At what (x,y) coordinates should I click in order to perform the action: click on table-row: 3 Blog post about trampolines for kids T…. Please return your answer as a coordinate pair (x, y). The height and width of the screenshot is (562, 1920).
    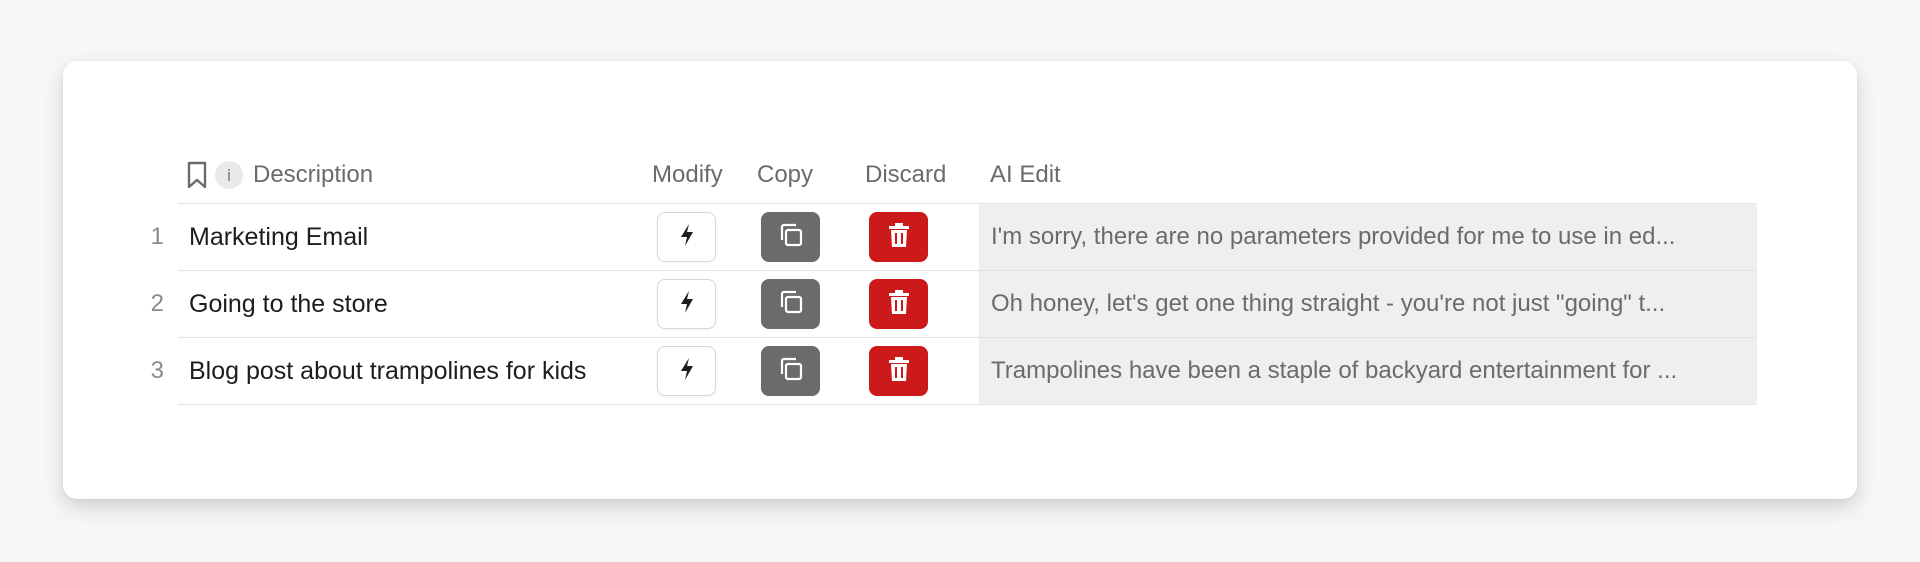
    Looking at the image, I should click on (954, 371).